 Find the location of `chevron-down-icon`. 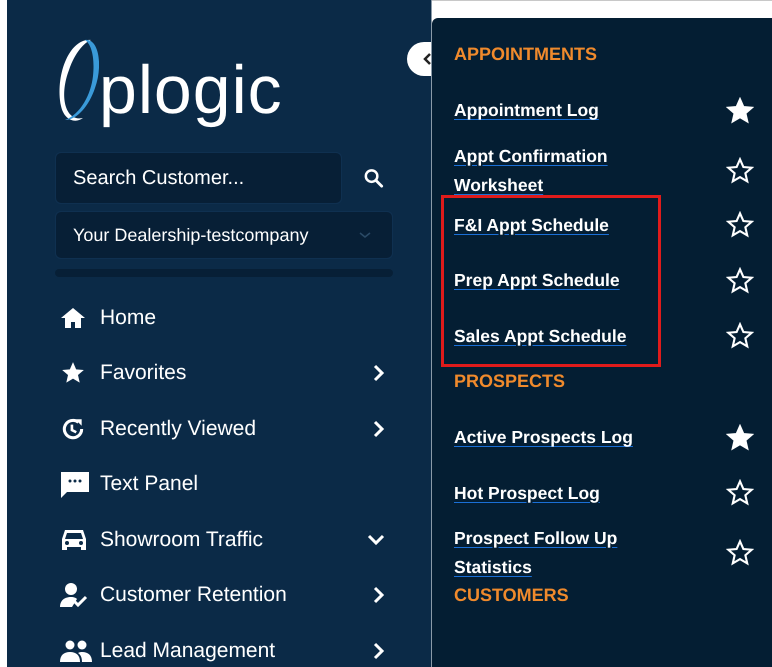

chevron-down-icon is located at coordinates (365, 235).